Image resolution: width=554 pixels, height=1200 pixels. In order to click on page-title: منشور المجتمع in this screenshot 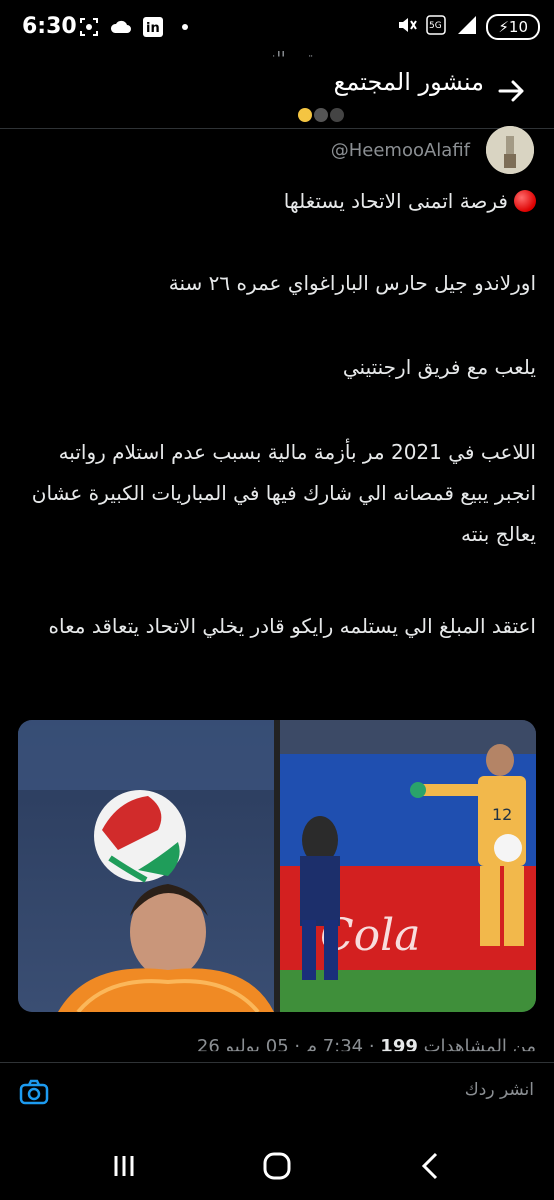, I will do `click(408, 82)`.